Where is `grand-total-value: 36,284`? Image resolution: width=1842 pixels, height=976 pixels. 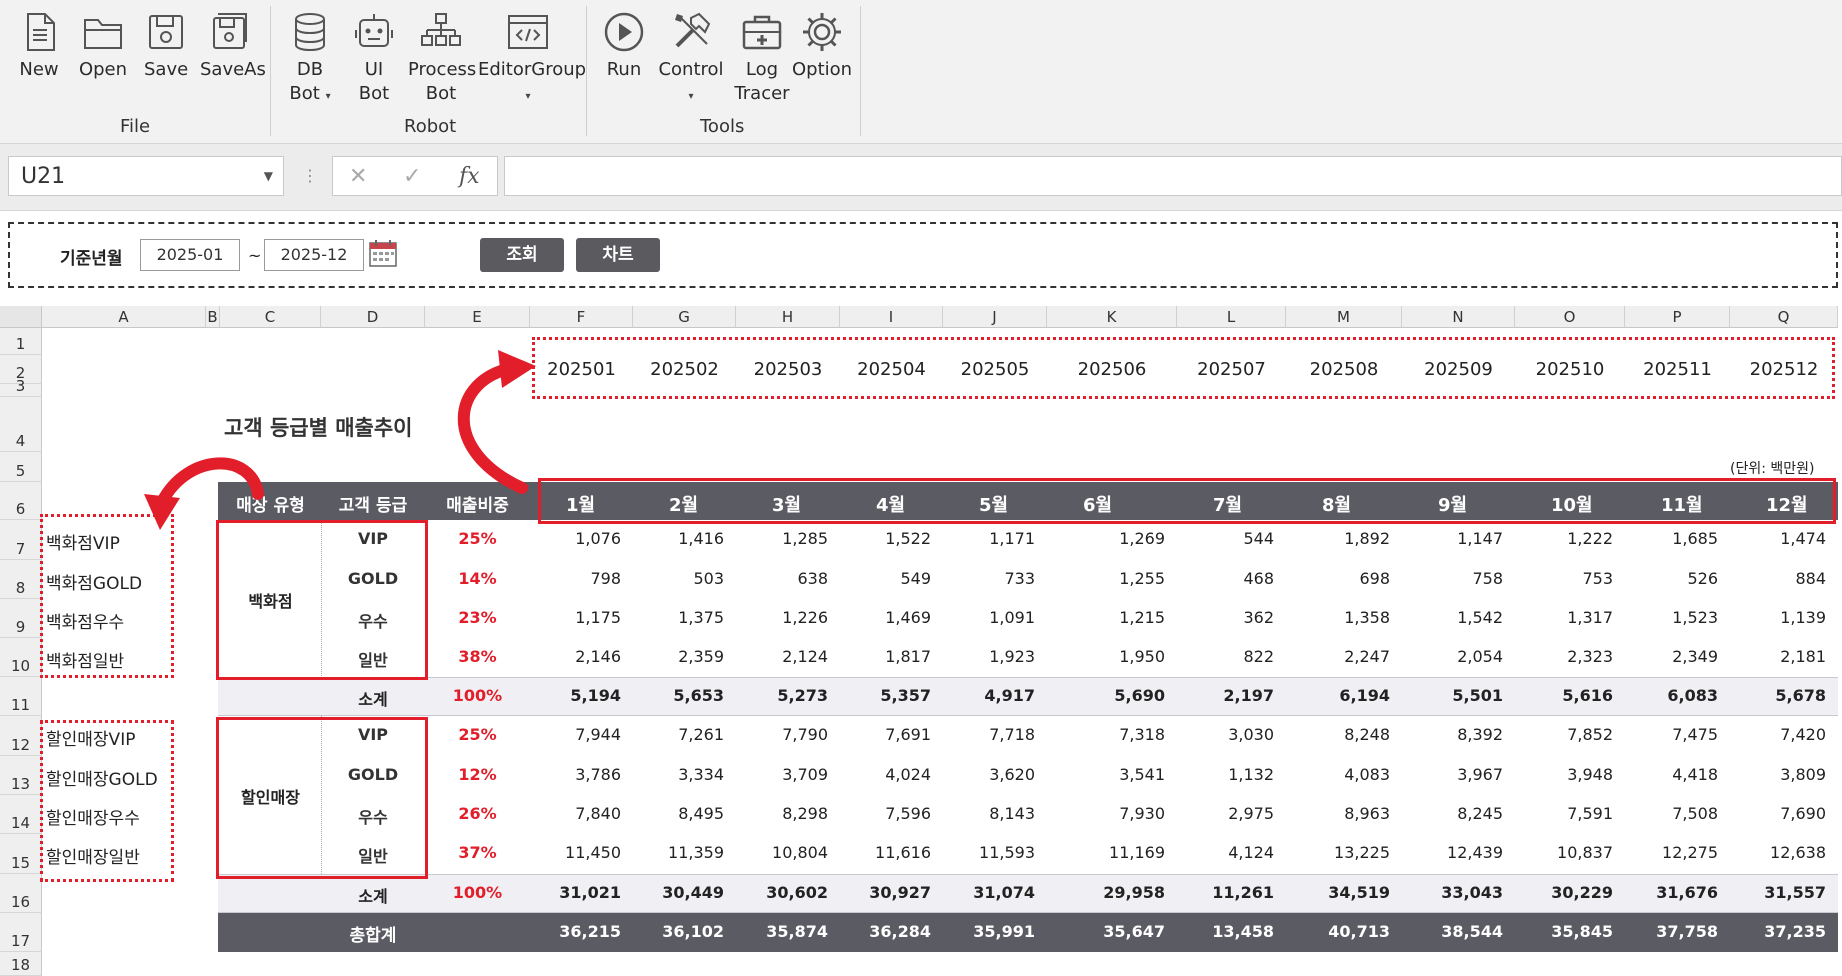 grand-total-value: 36,284 is located at coordinates (885, 931).